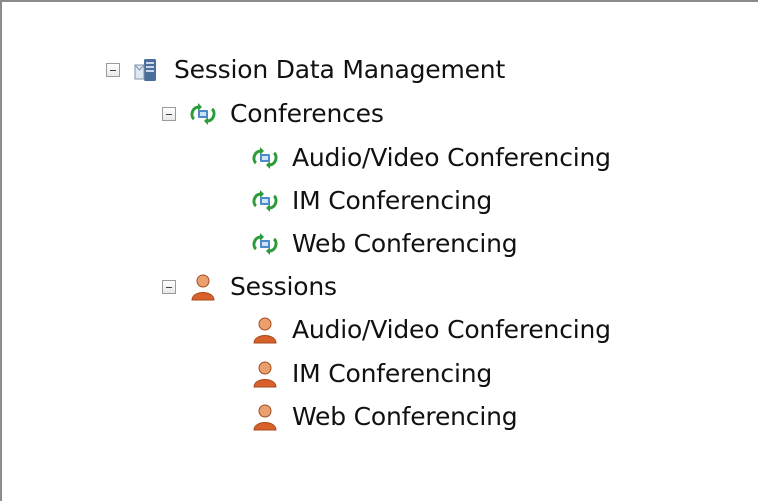 The image size is (758, 501). What do you see at coordinates (283, 286) in the screenshot?
I see `tree-node-label: Sessions` at bounding box center [283, 286].